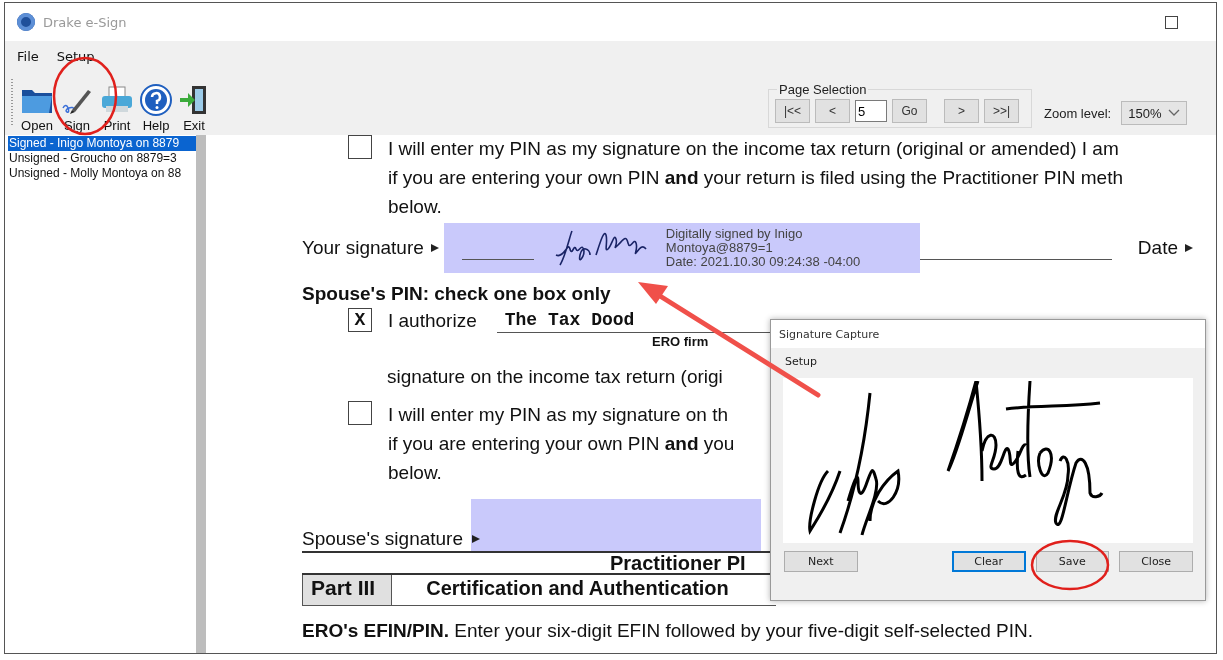  Describe the element at coordinates (194, 108) in the screenshot. I see `toolbar-button: Exit` at that location.